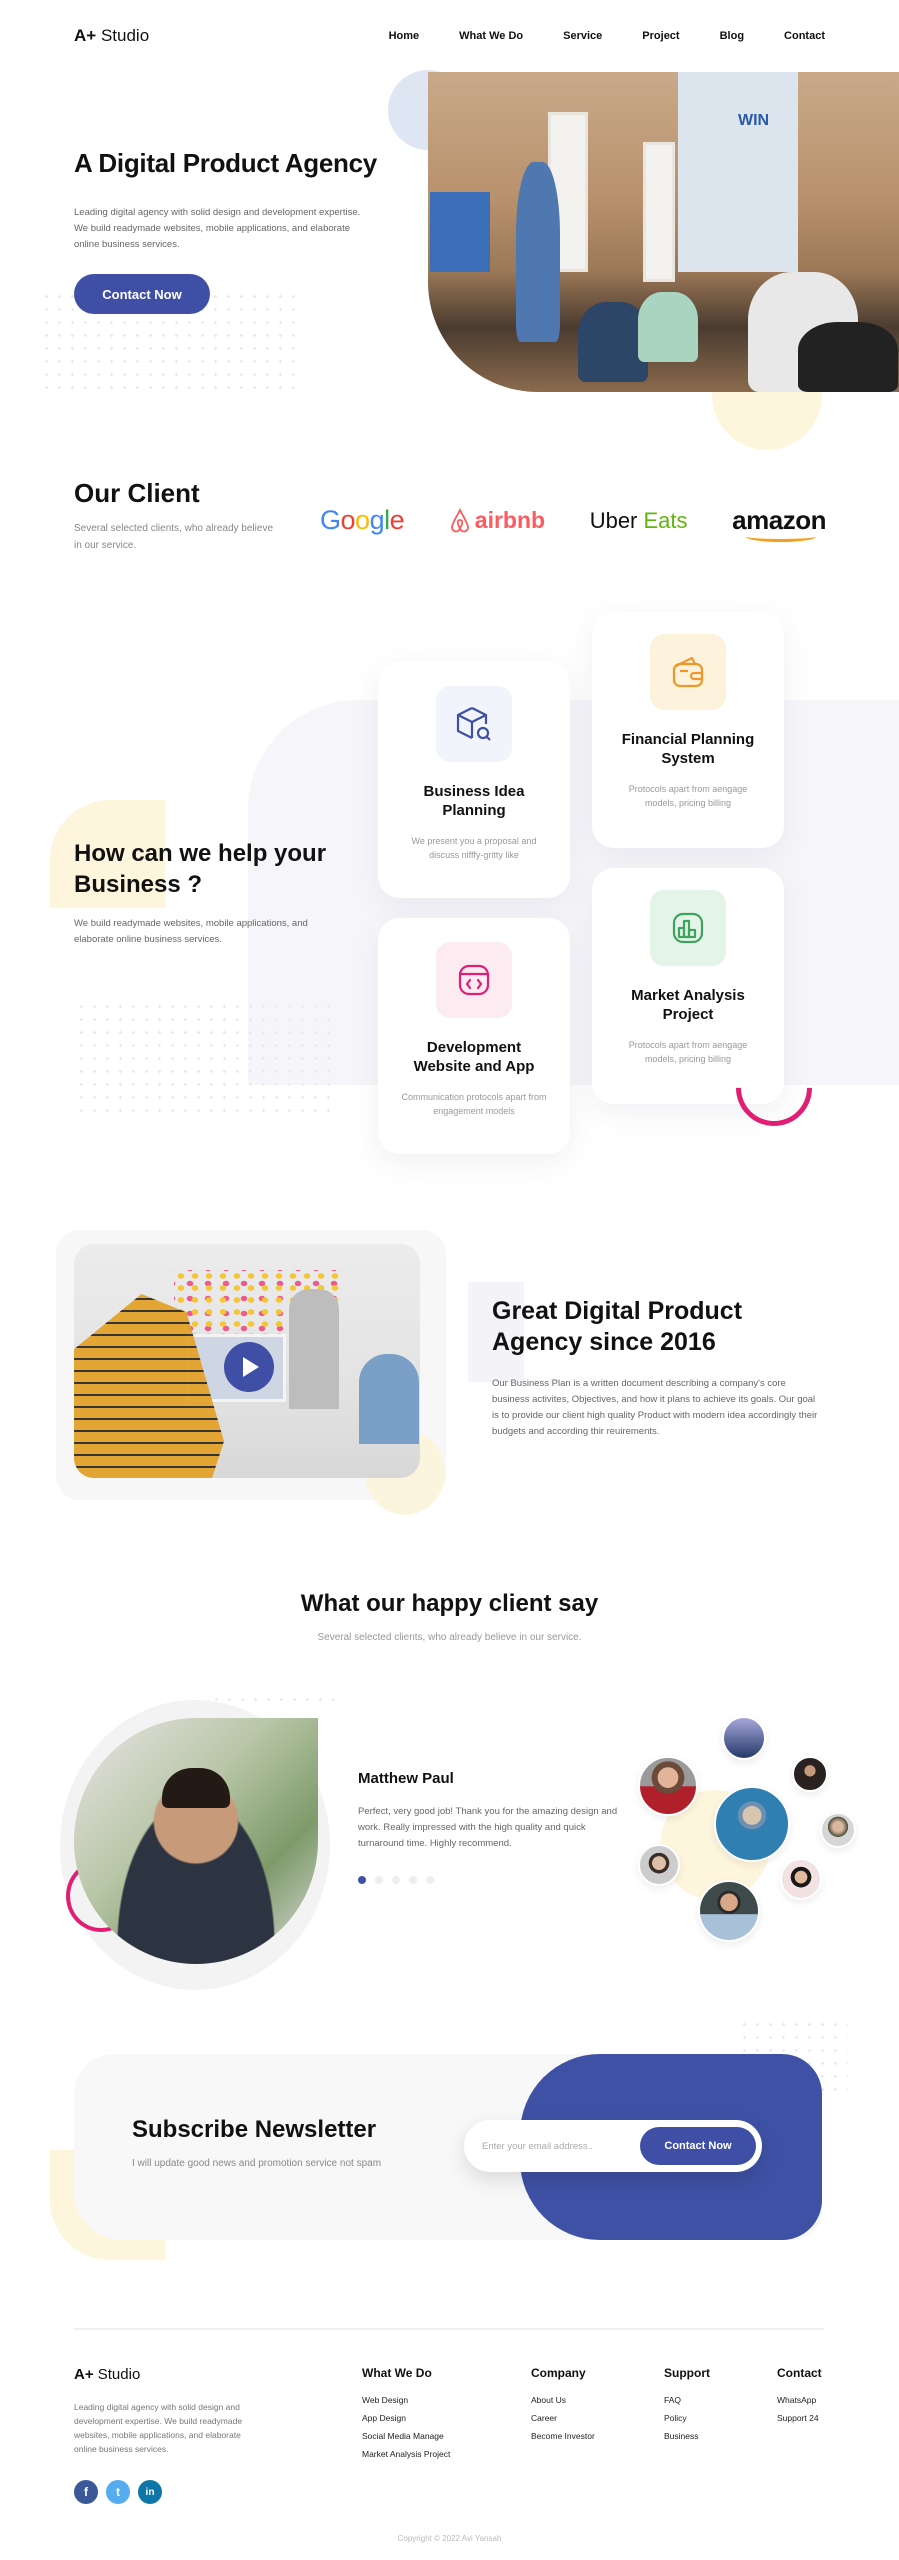 Image resolution: width=899 pixels, height=2560 pixels. I want to click on newsletter-title: Subscribe Newsletter, so click(254, 2129).